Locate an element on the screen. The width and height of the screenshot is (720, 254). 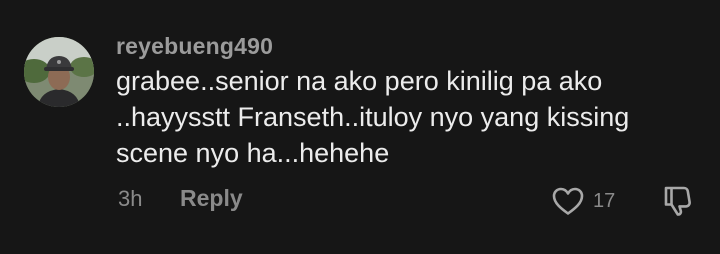
like-button: 17 is located at coordinates (583, 201).